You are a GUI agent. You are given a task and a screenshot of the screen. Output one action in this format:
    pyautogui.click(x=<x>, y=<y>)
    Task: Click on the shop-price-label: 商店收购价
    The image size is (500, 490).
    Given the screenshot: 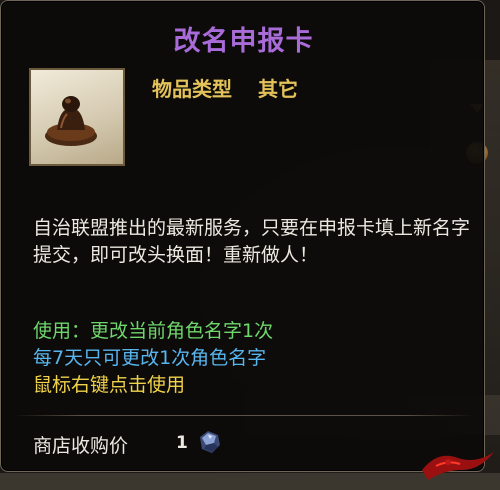 What is the action you would take?
    pyautogui.click(x=81, y=446)
    